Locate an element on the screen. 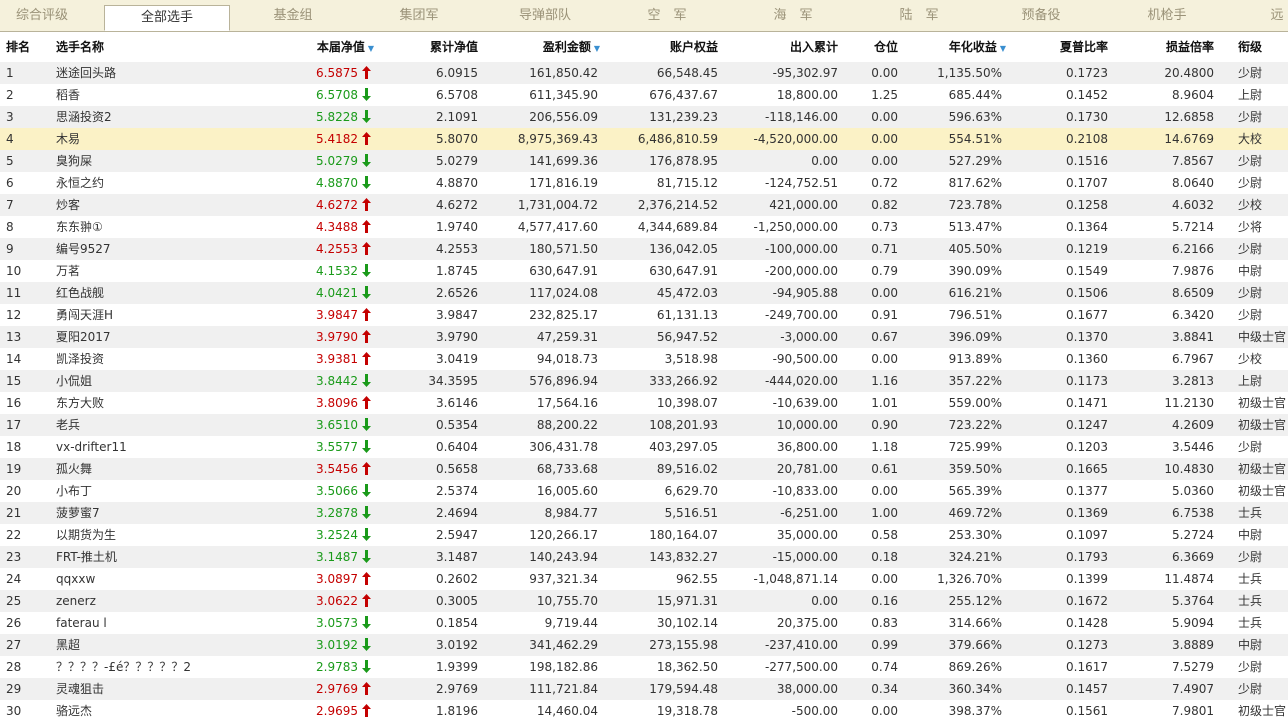 The image size is (1288, 724). cell-cum-nav: 2.1091 is located at coordinates (457, 117).